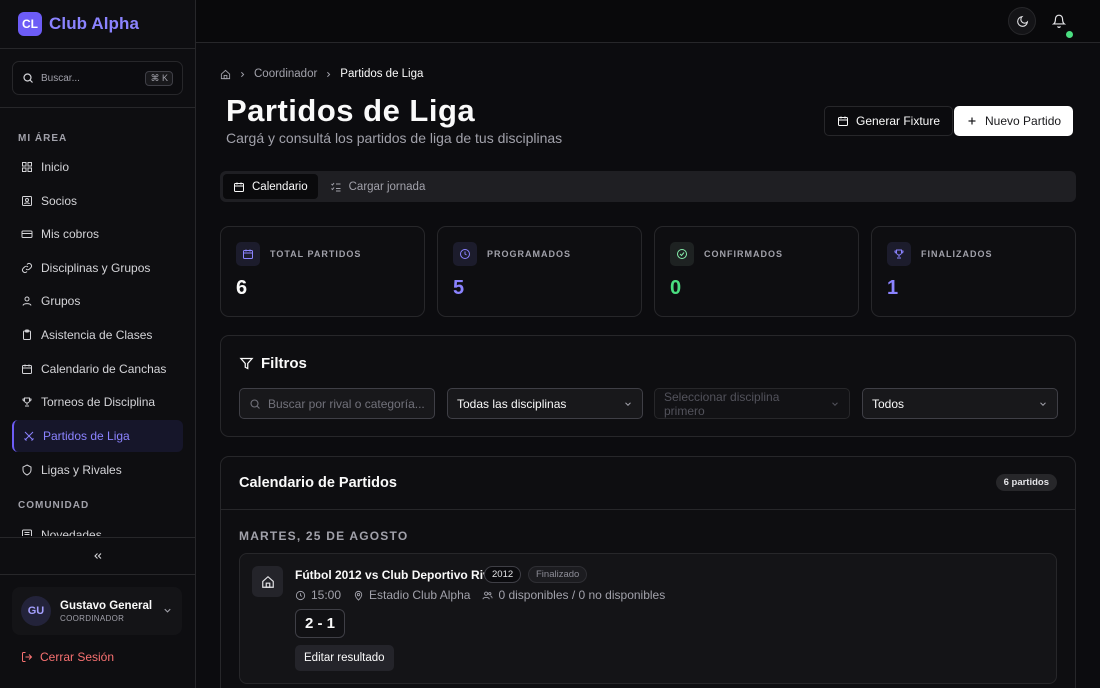  I want to click on home-grid-icon, so click(27, 167).